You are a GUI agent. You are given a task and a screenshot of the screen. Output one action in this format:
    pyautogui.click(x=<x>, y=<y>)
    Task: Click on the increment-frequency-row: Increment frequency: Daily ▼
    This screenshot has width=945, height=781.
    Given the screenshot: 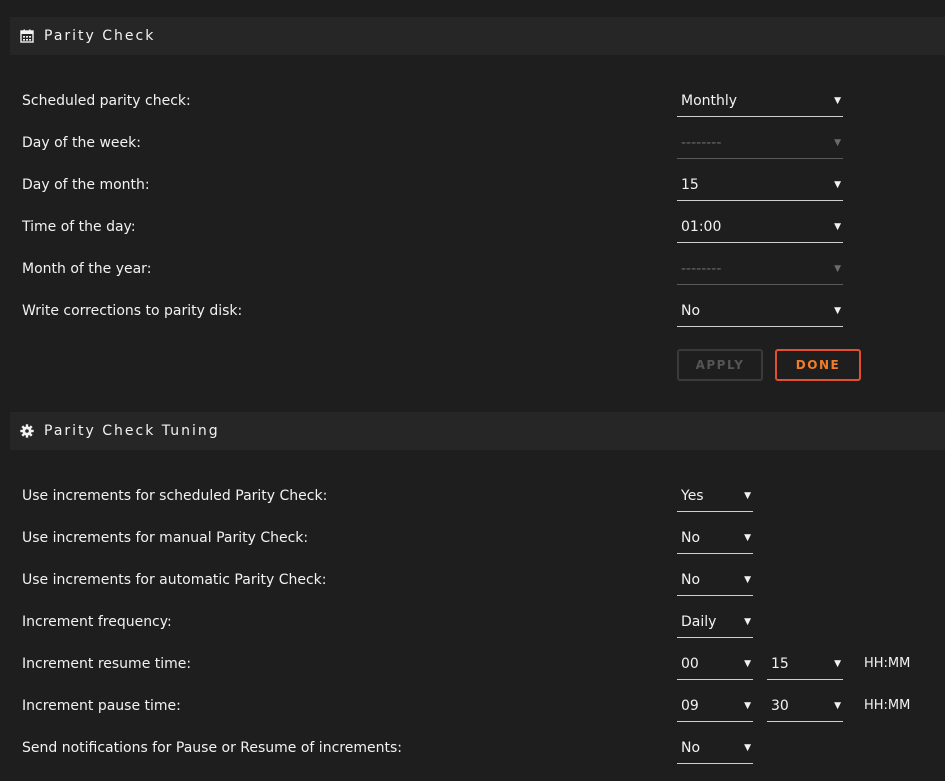 What is the action you would take?
    pyautogui.click(x=482, y=622)
    